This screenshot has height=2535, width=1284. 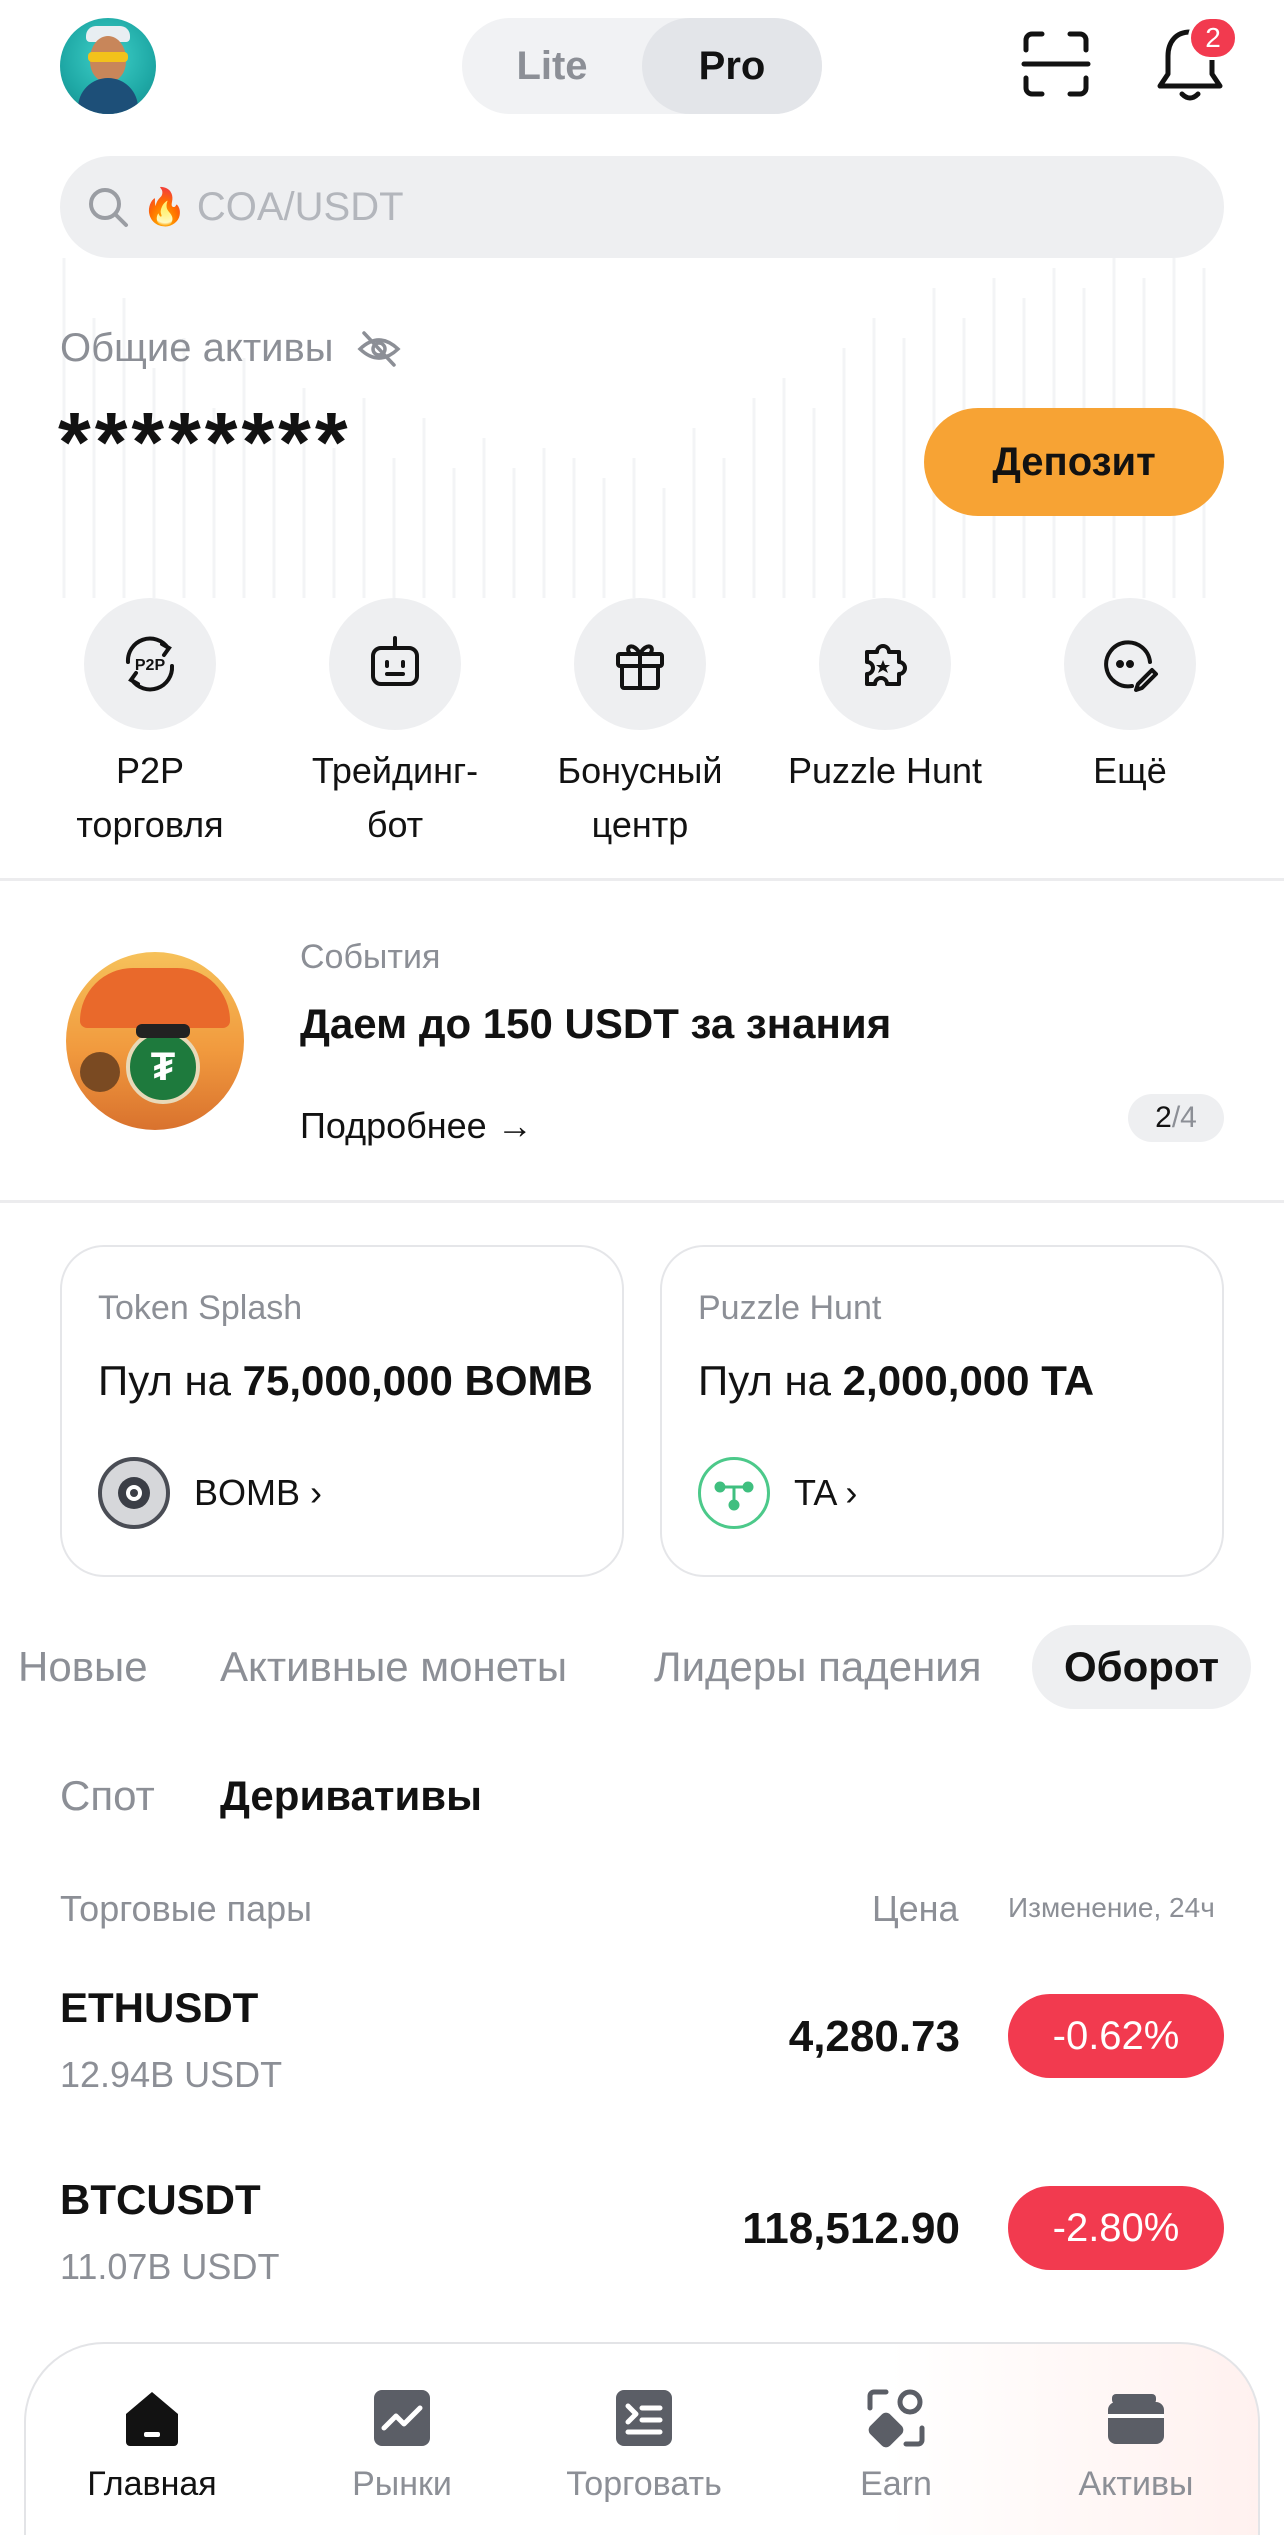 I want to click on nav-markets: Рынки, so click(x=402, y=2445).